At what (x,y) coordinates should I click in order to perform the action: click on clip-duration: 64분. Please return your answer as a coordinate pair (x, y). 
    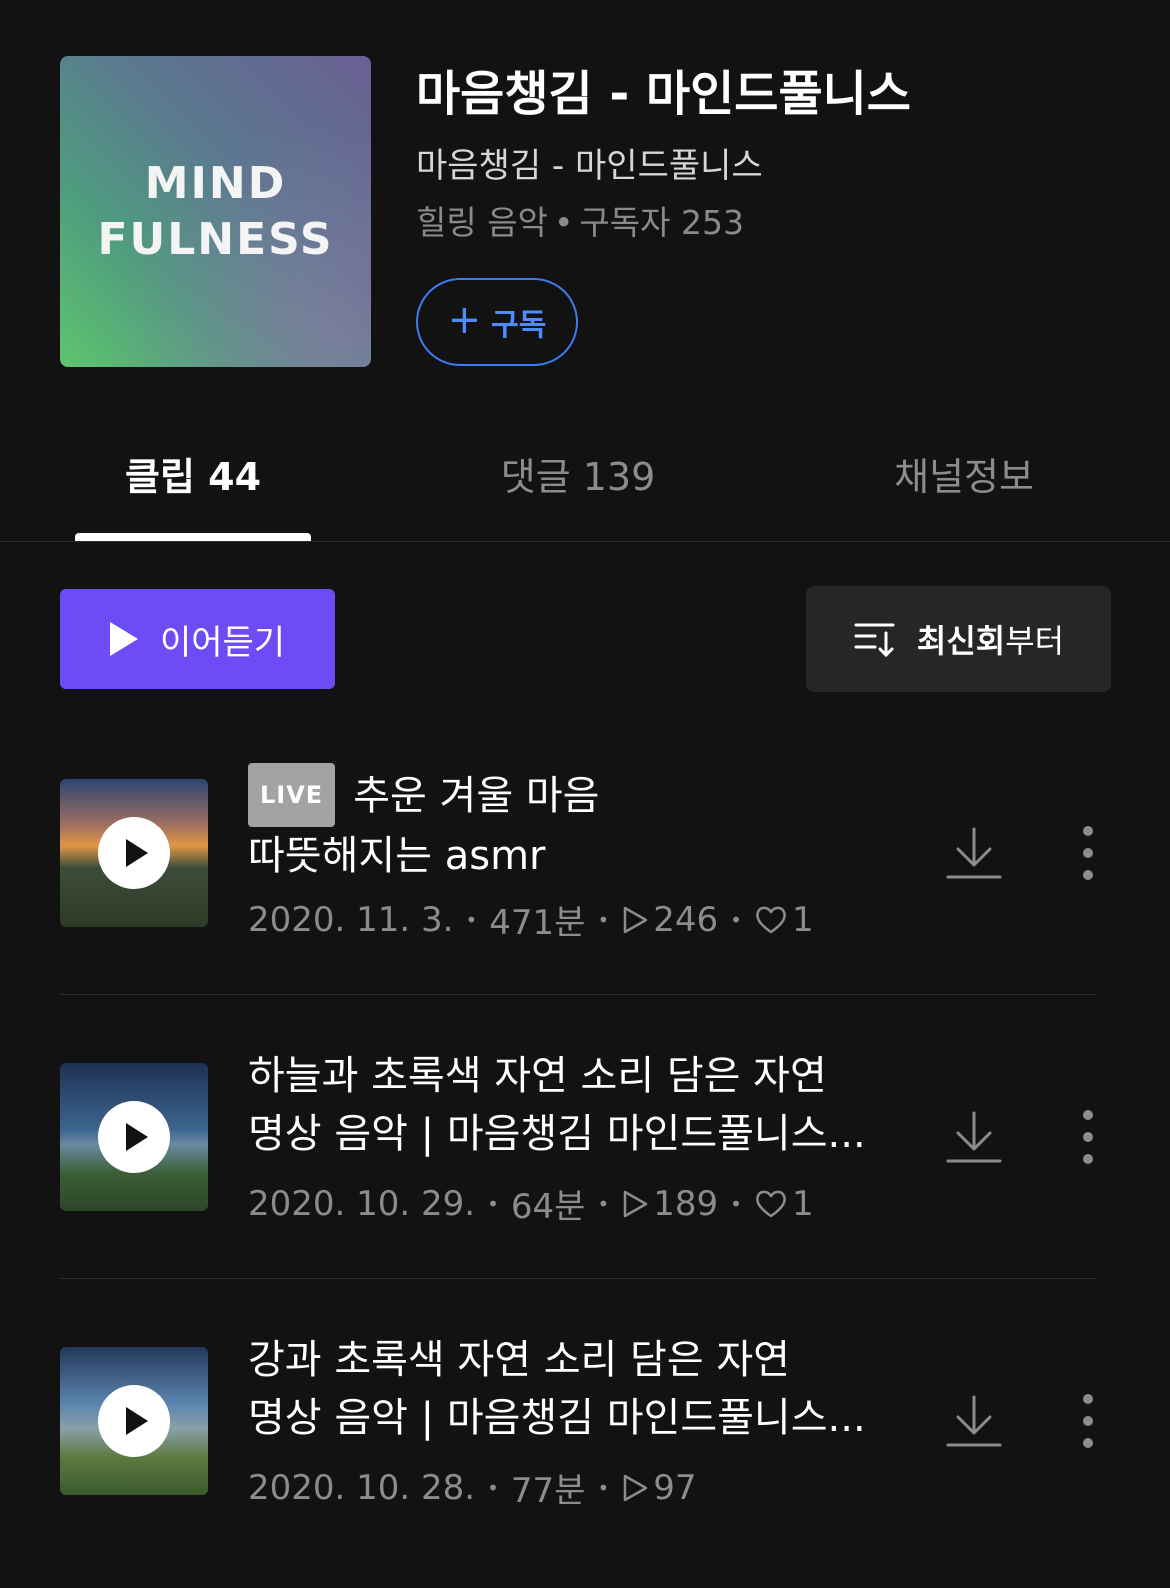
    Looking at the image, I should click on (548, 1207).